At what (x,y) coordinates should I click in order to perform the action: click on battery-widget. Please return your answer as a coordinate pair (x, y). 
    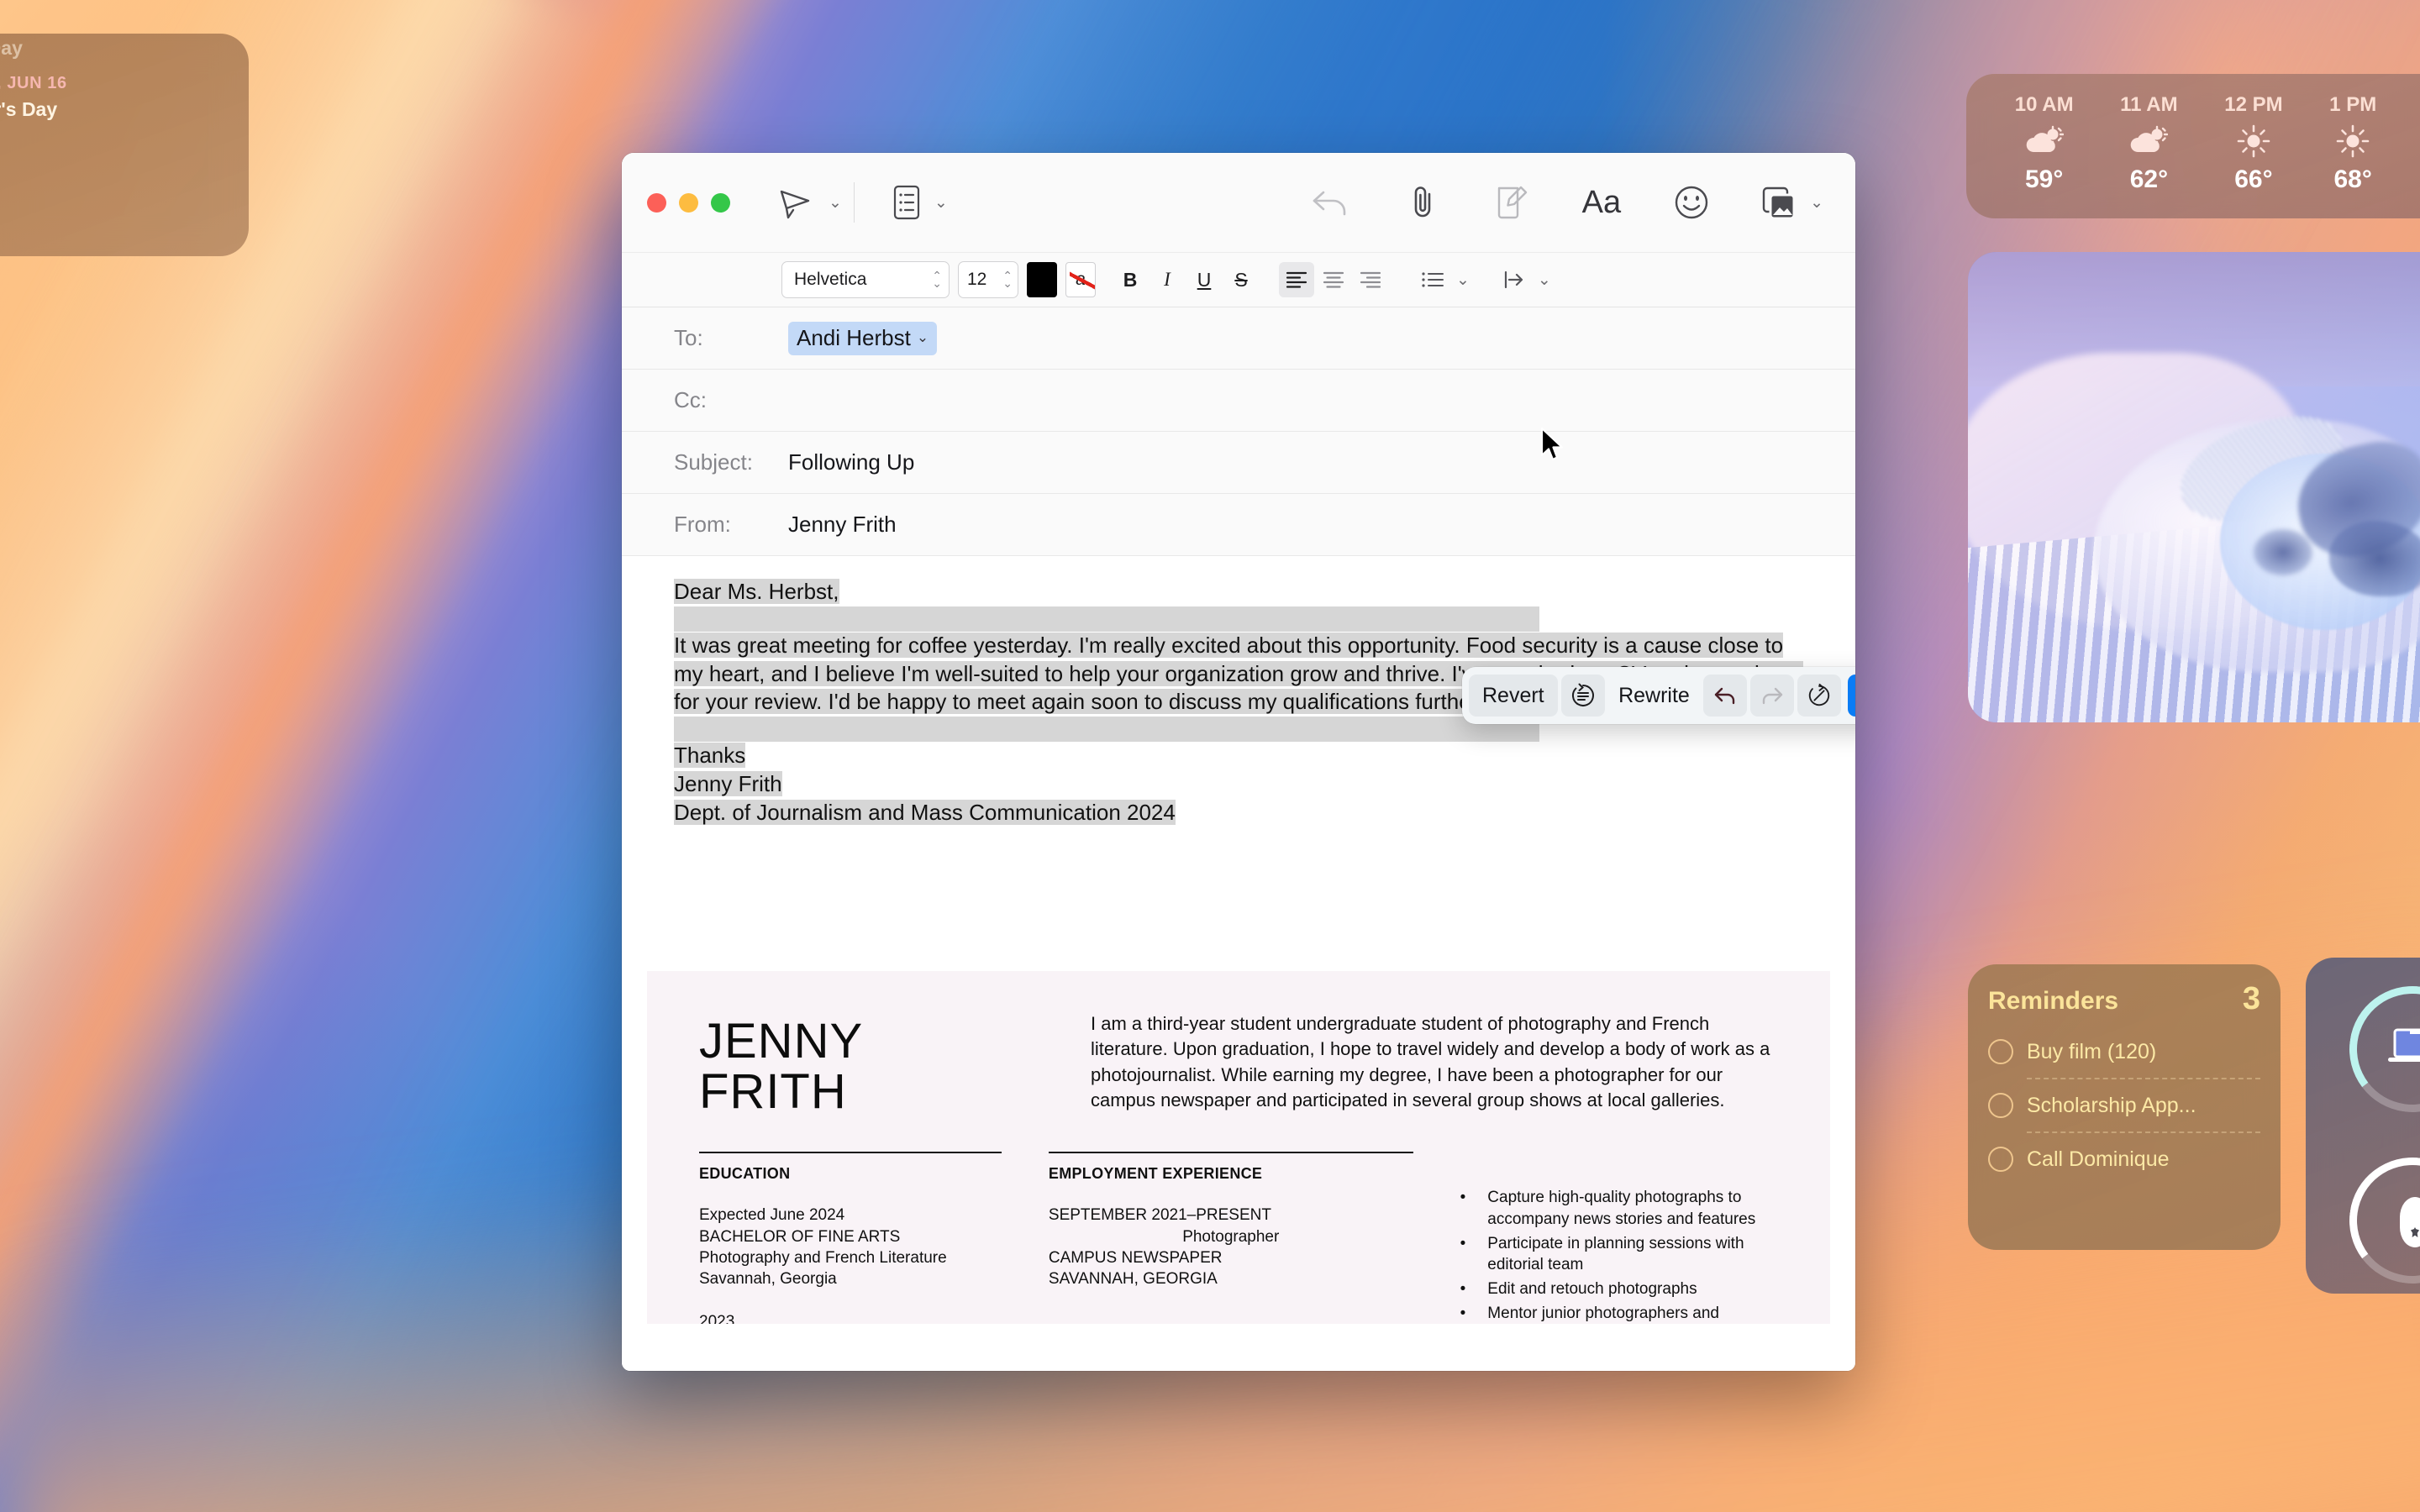
    Looking at the image, I should click on (2363, 1126).